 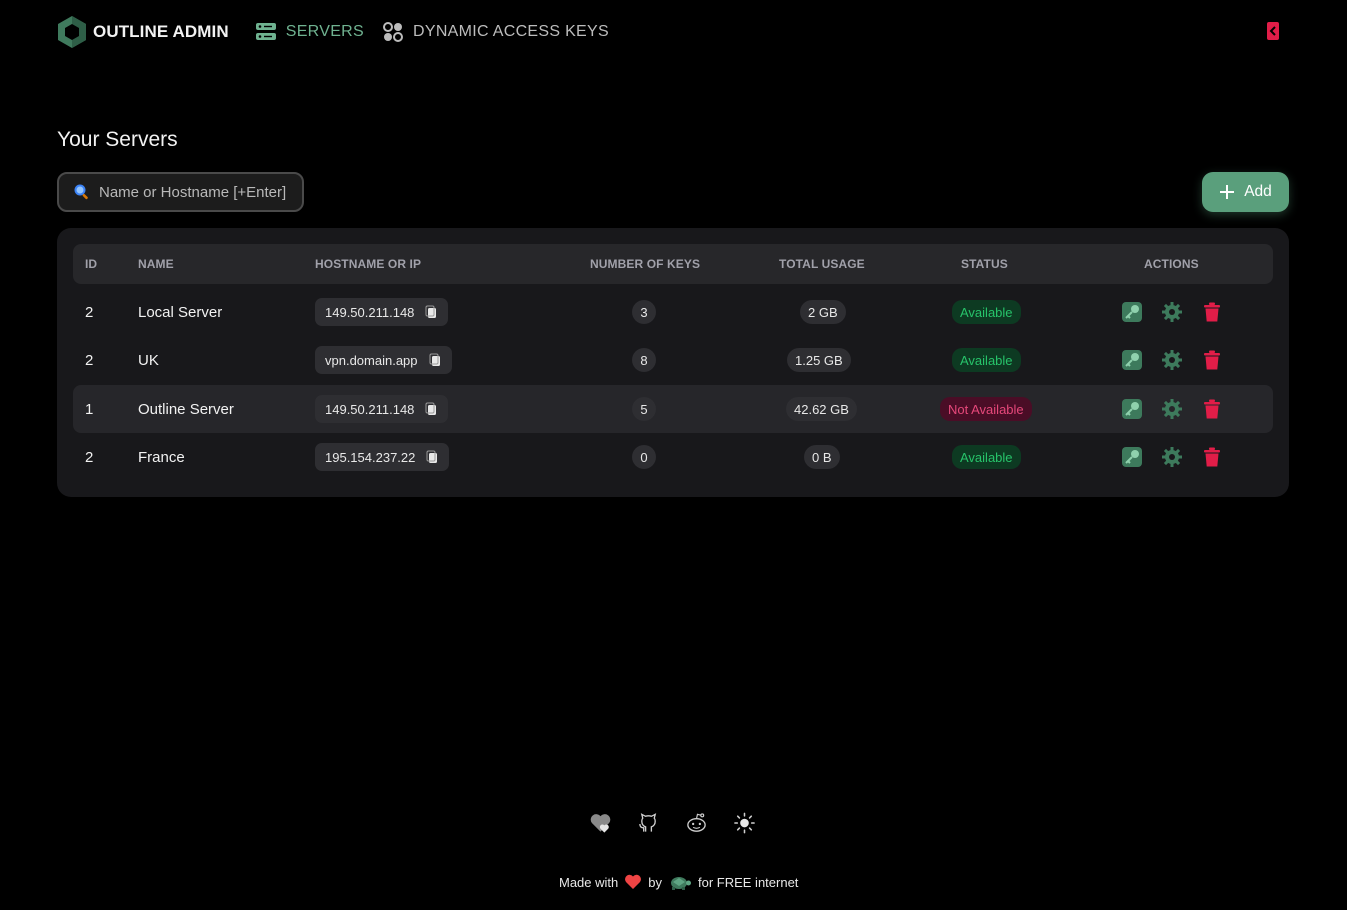 I want to click on search-box, so click(x=180, y=192).